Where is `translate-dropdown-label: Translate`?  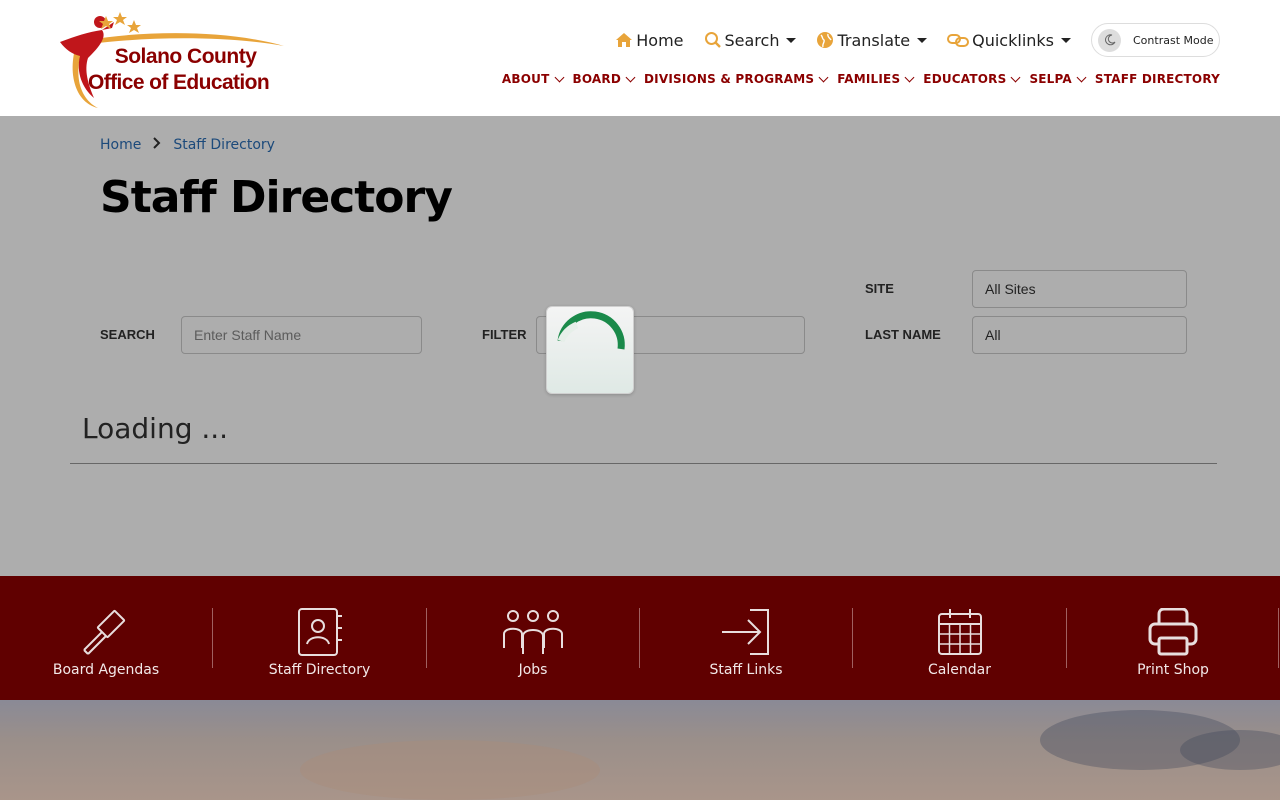
translate-dropdown-label: Translate is located at coordinates (874, 40).